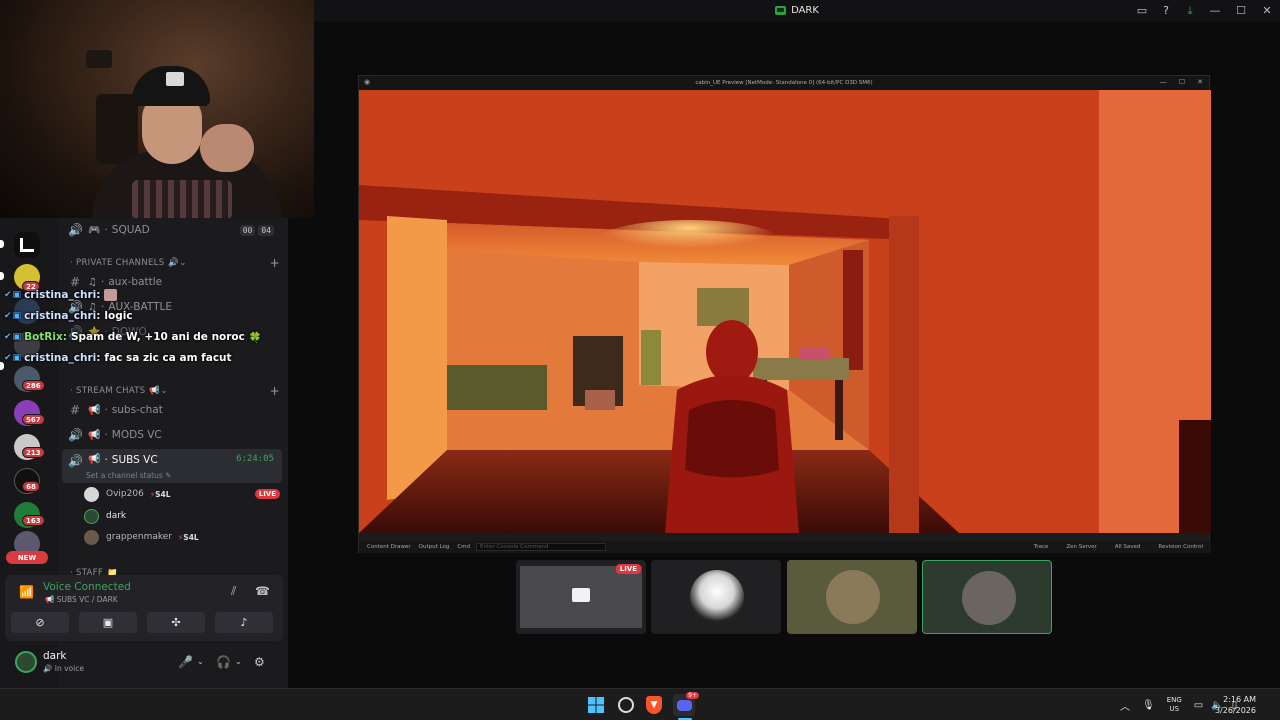 This screenshot has height=720, width=1280. I want to click on server-badge: 286, so click(33, 385).